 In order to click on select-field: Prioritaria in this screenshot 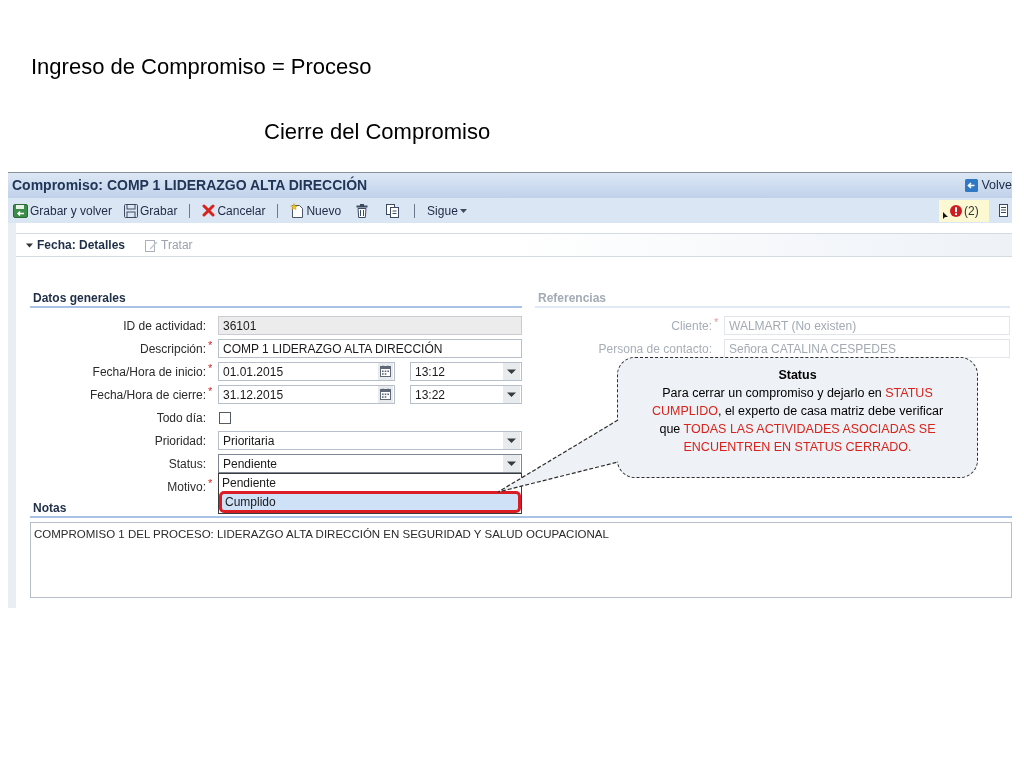, I will do `click(370, 440)`.